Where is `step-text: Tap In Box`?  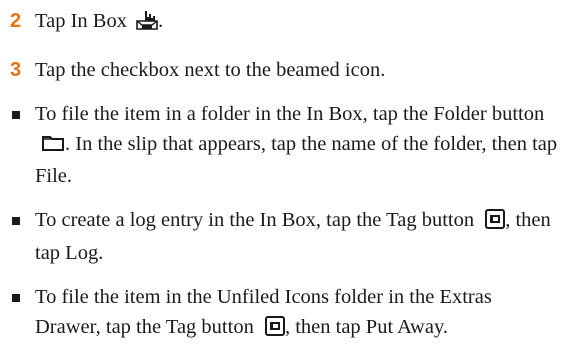
step-text: Tap In Box is located at coordinates (81, 21).